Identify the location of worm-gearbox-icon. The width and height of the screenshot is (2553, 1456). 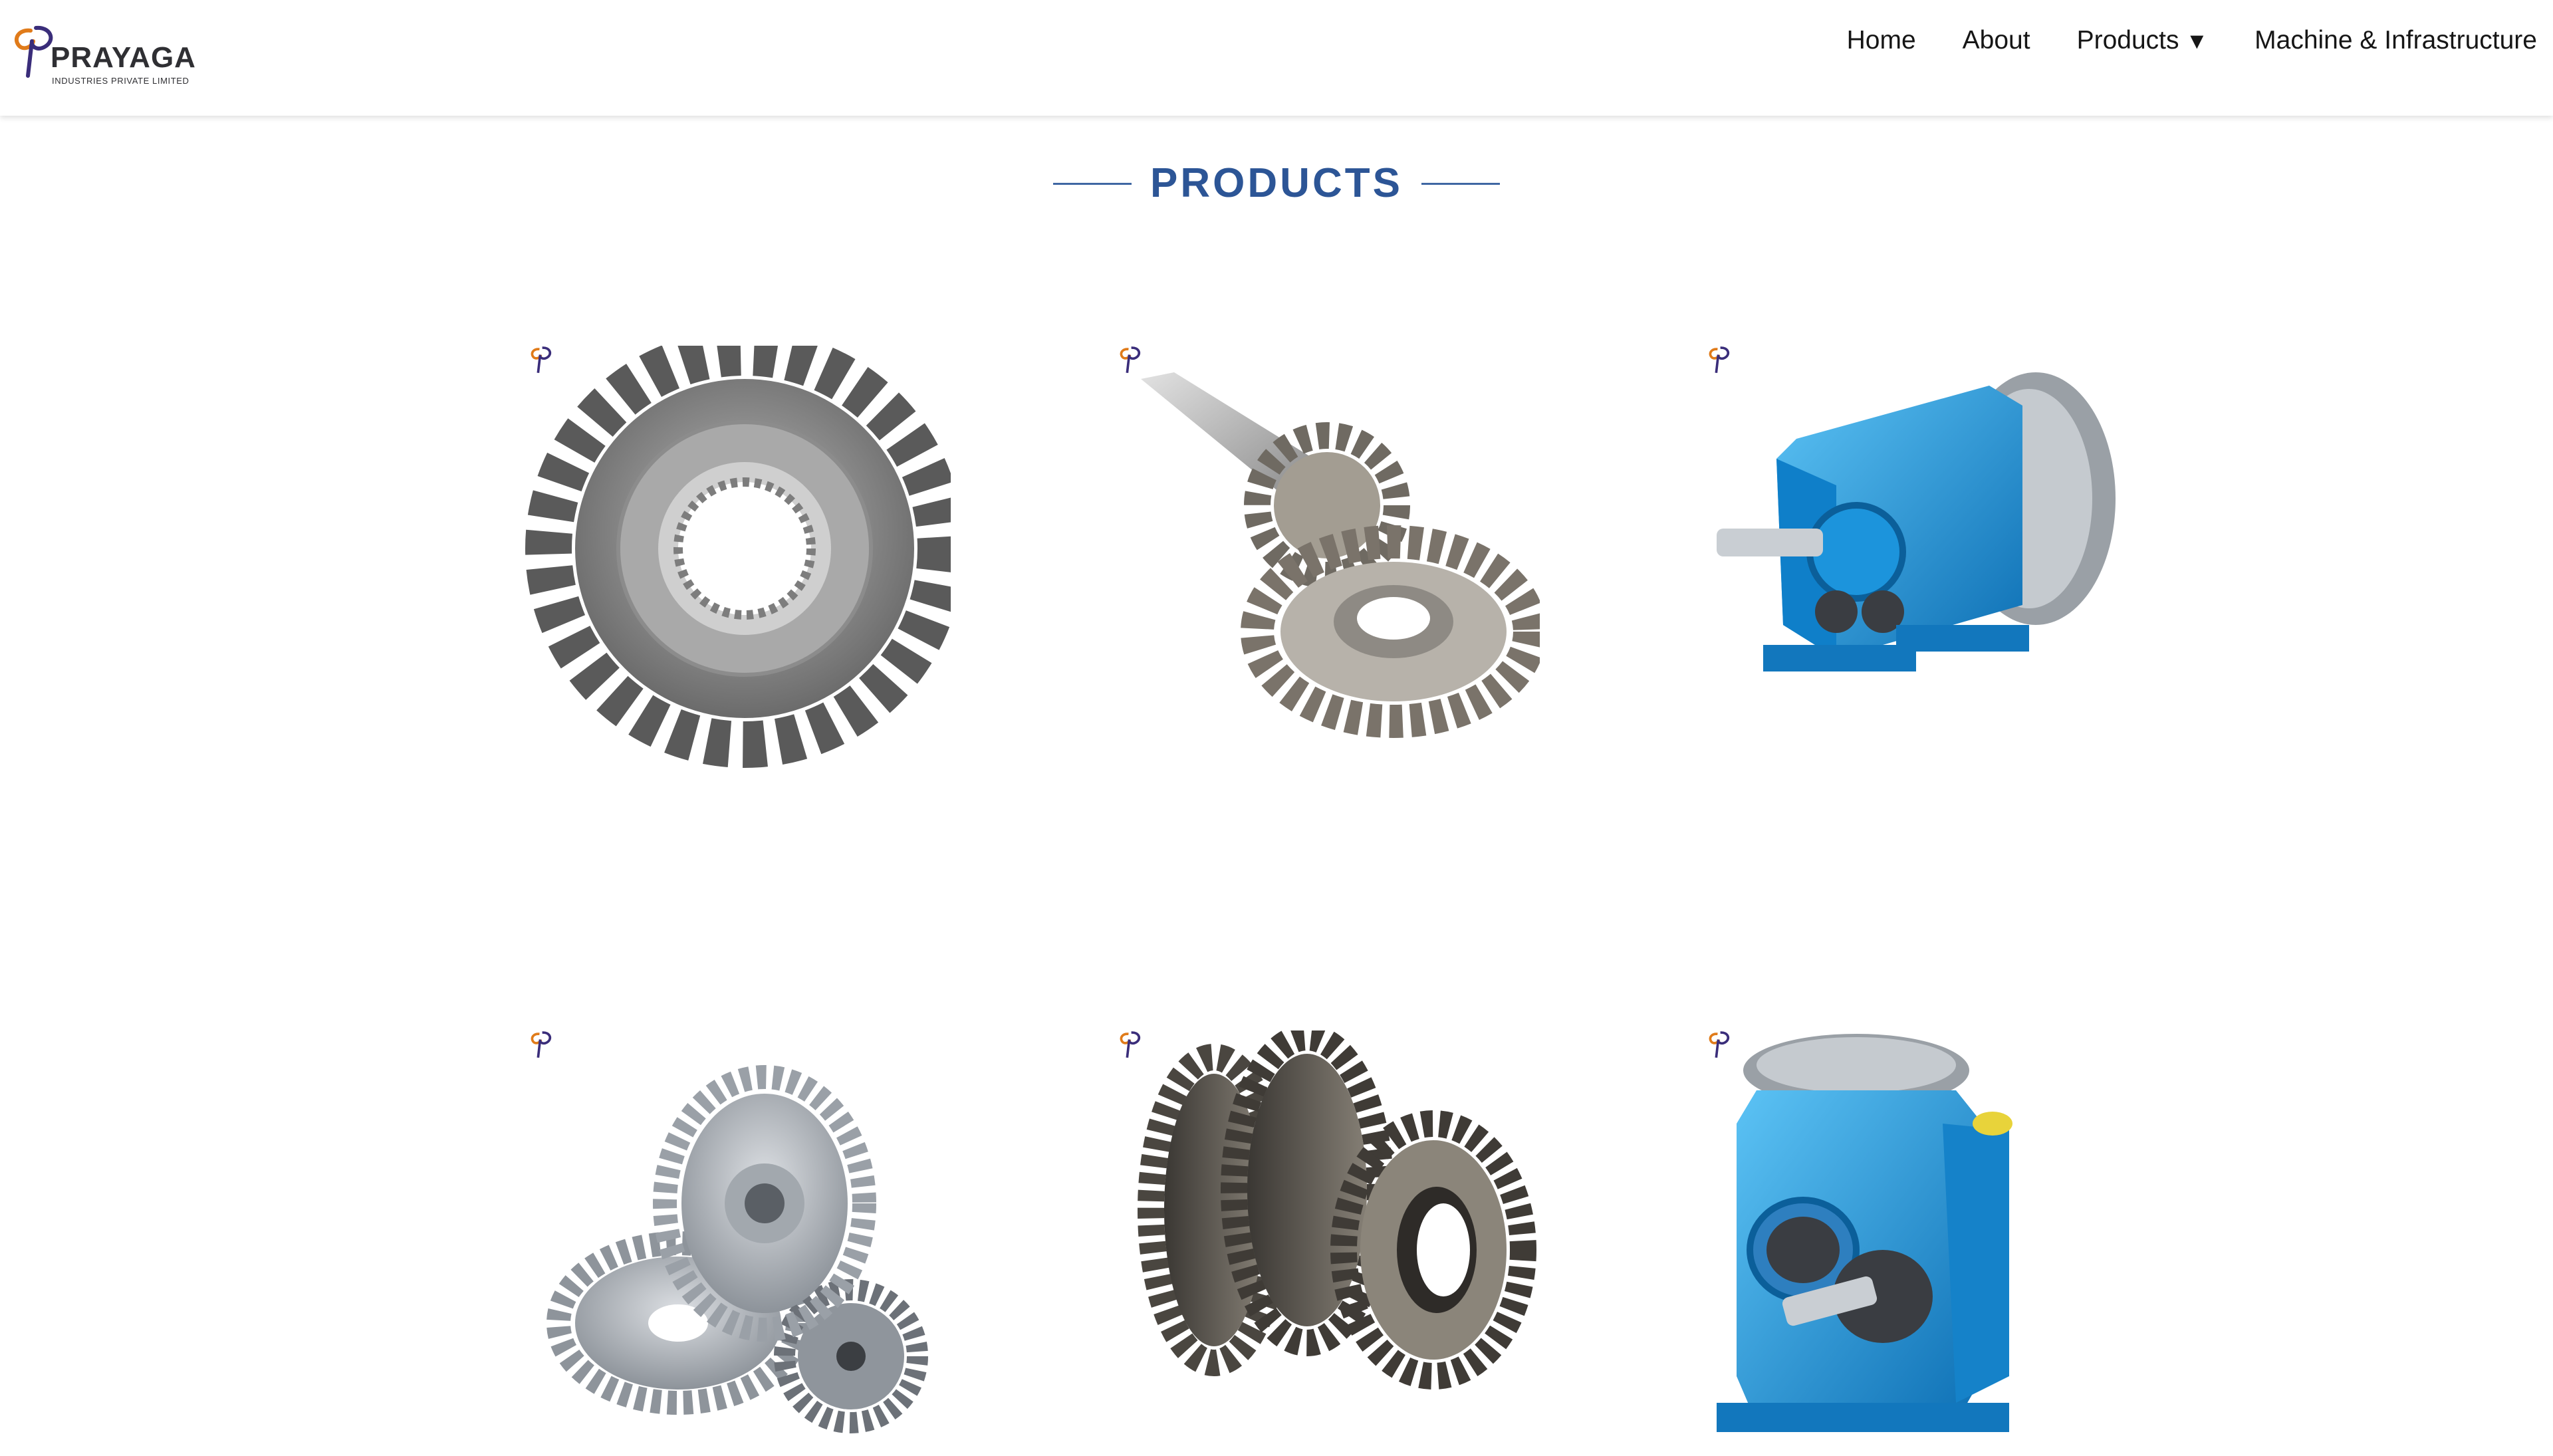
(1864, 1233).